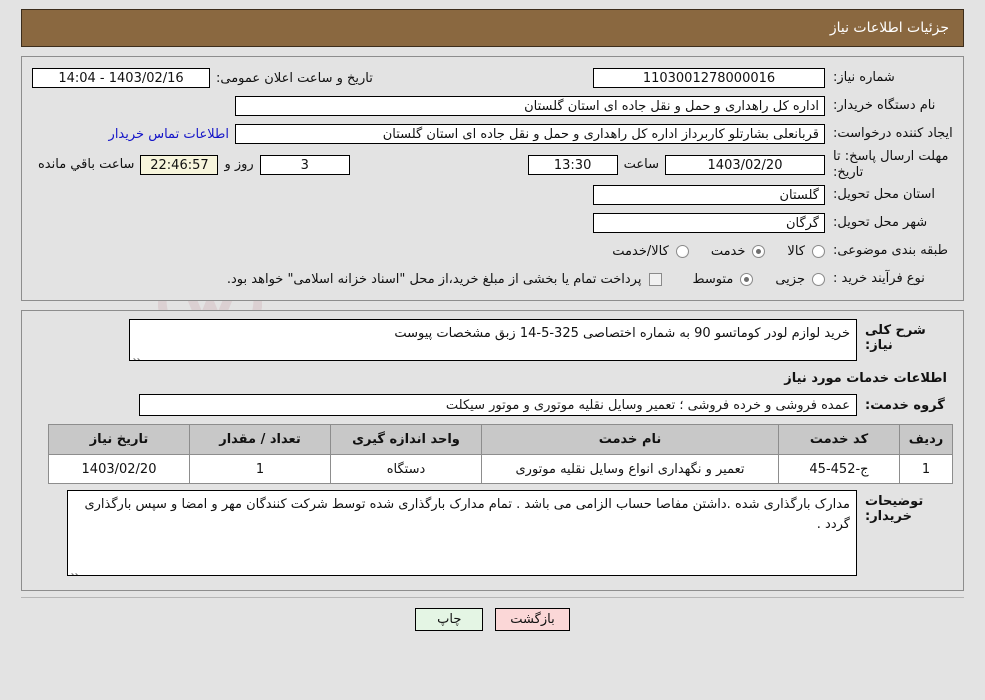  I want to click on process-option-motevaset: متوسط, so click(723, 279).